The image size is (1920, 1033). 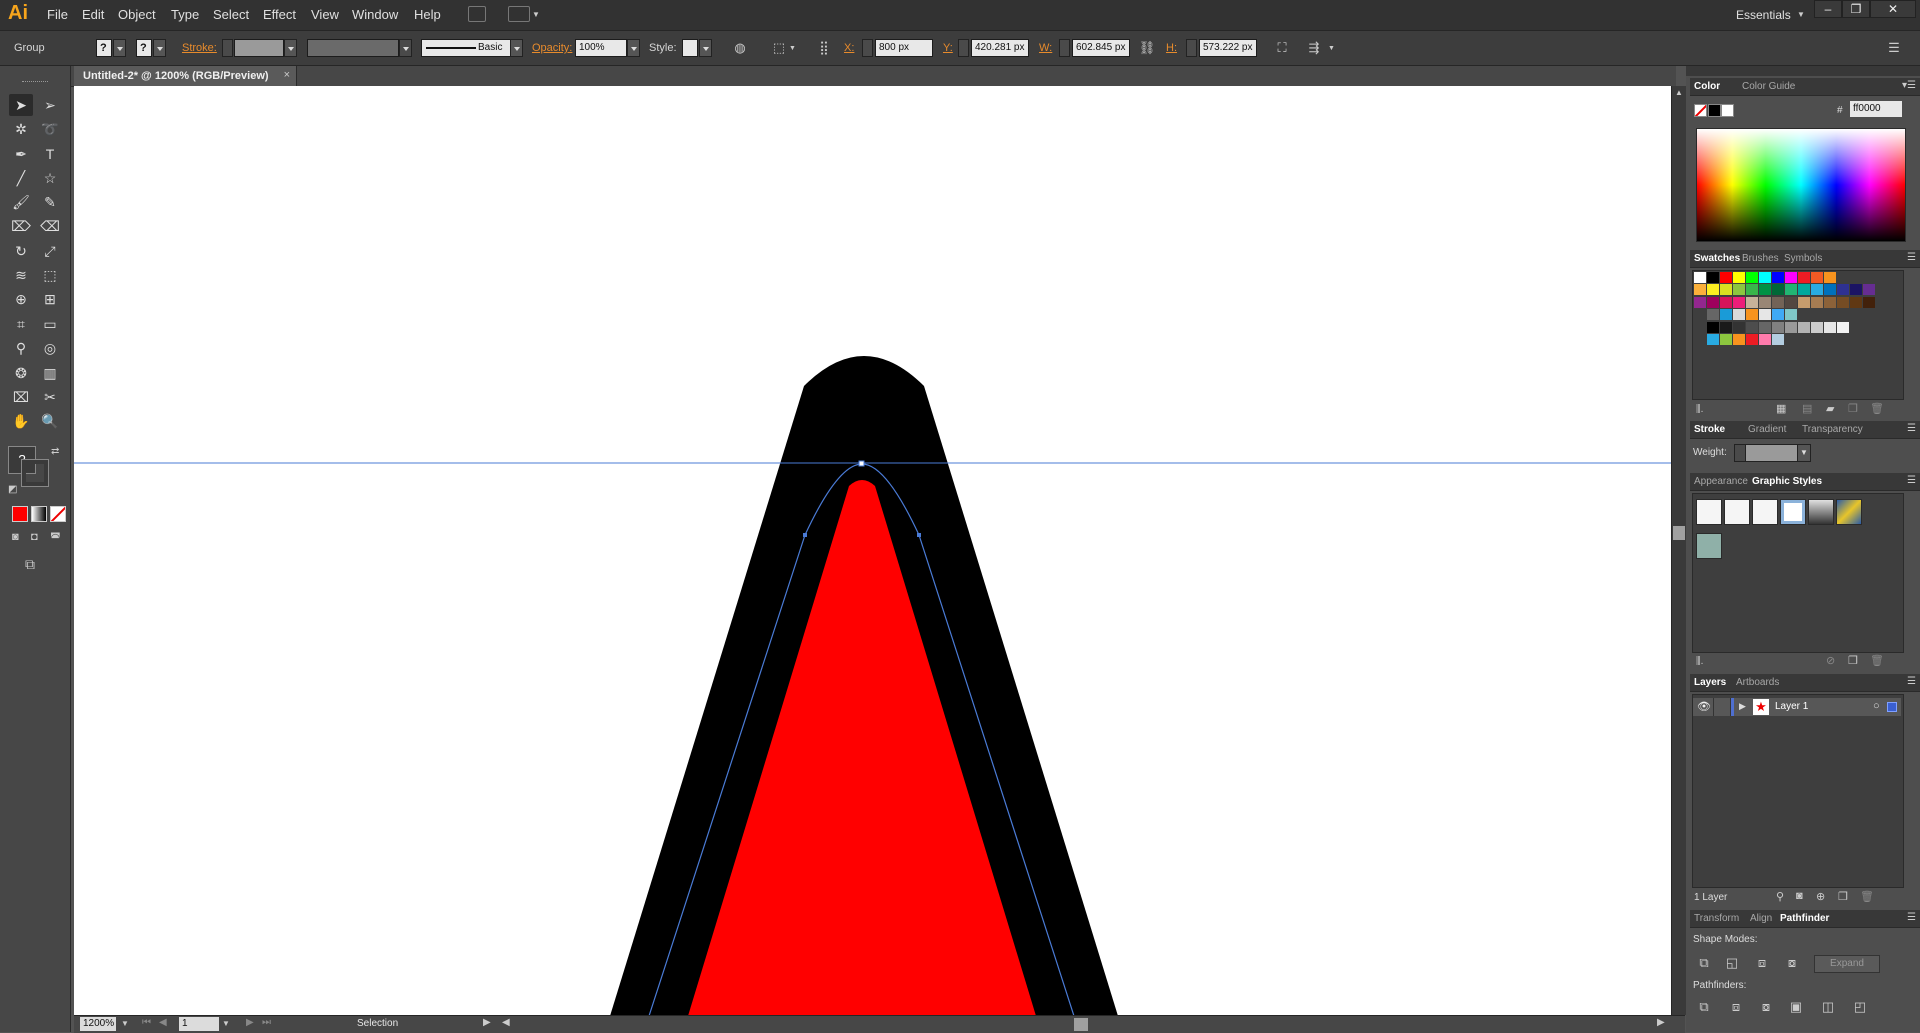 I want to click on h-label: H:, so click(x=1171, y=48).